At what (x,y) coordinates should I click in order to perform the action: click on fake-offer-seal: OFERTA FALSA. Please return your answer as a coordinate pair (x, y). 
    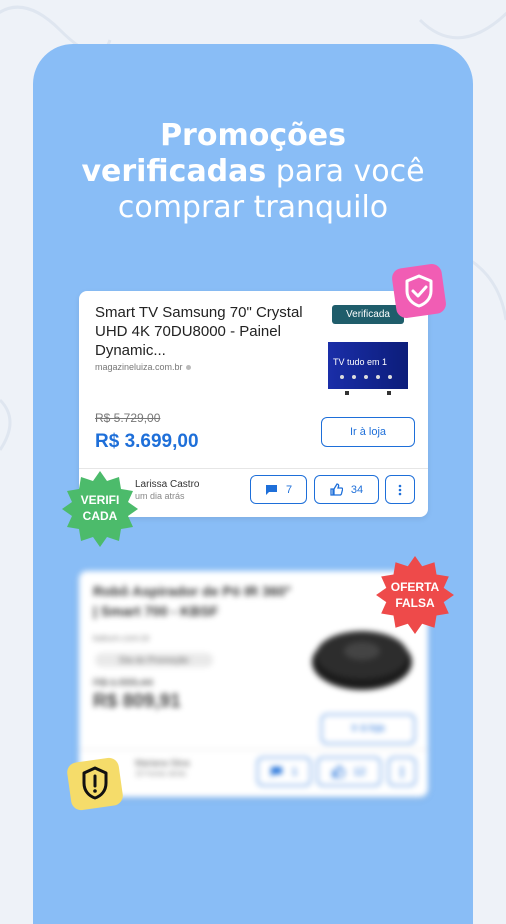
    Looking at the image, I should click on (415, 595).